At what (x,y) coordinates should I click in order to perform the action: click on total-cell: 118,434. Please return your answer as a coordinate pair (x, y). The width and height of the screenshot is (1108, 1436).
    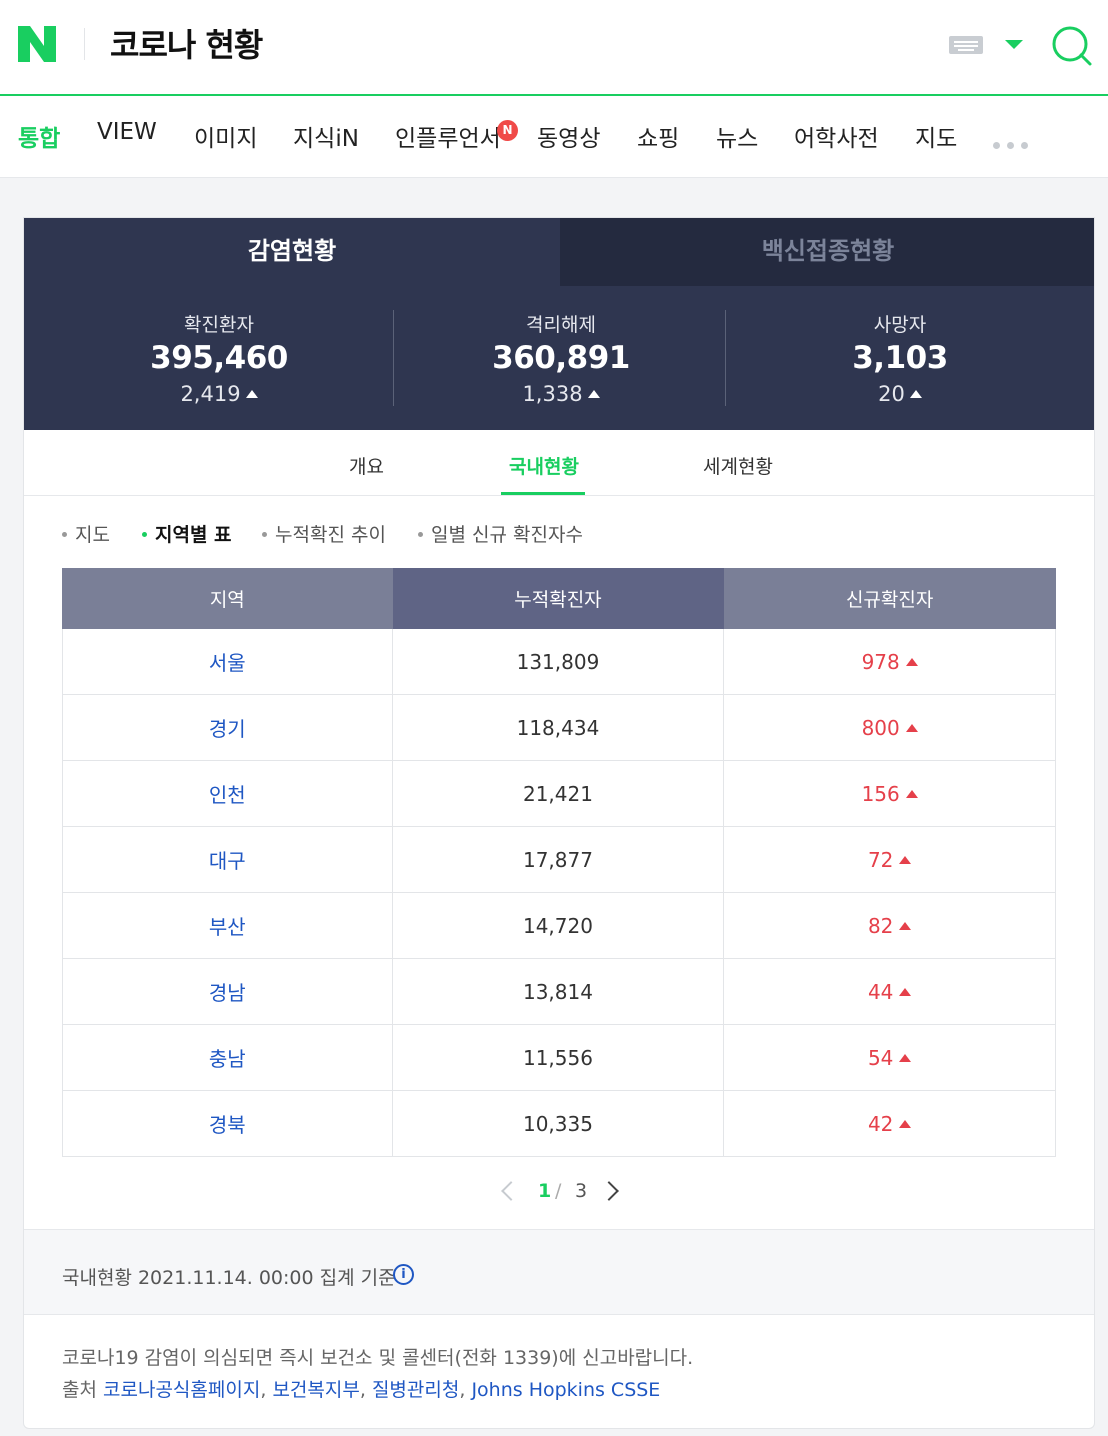
    Looking at the image, I should click on (558, 727).